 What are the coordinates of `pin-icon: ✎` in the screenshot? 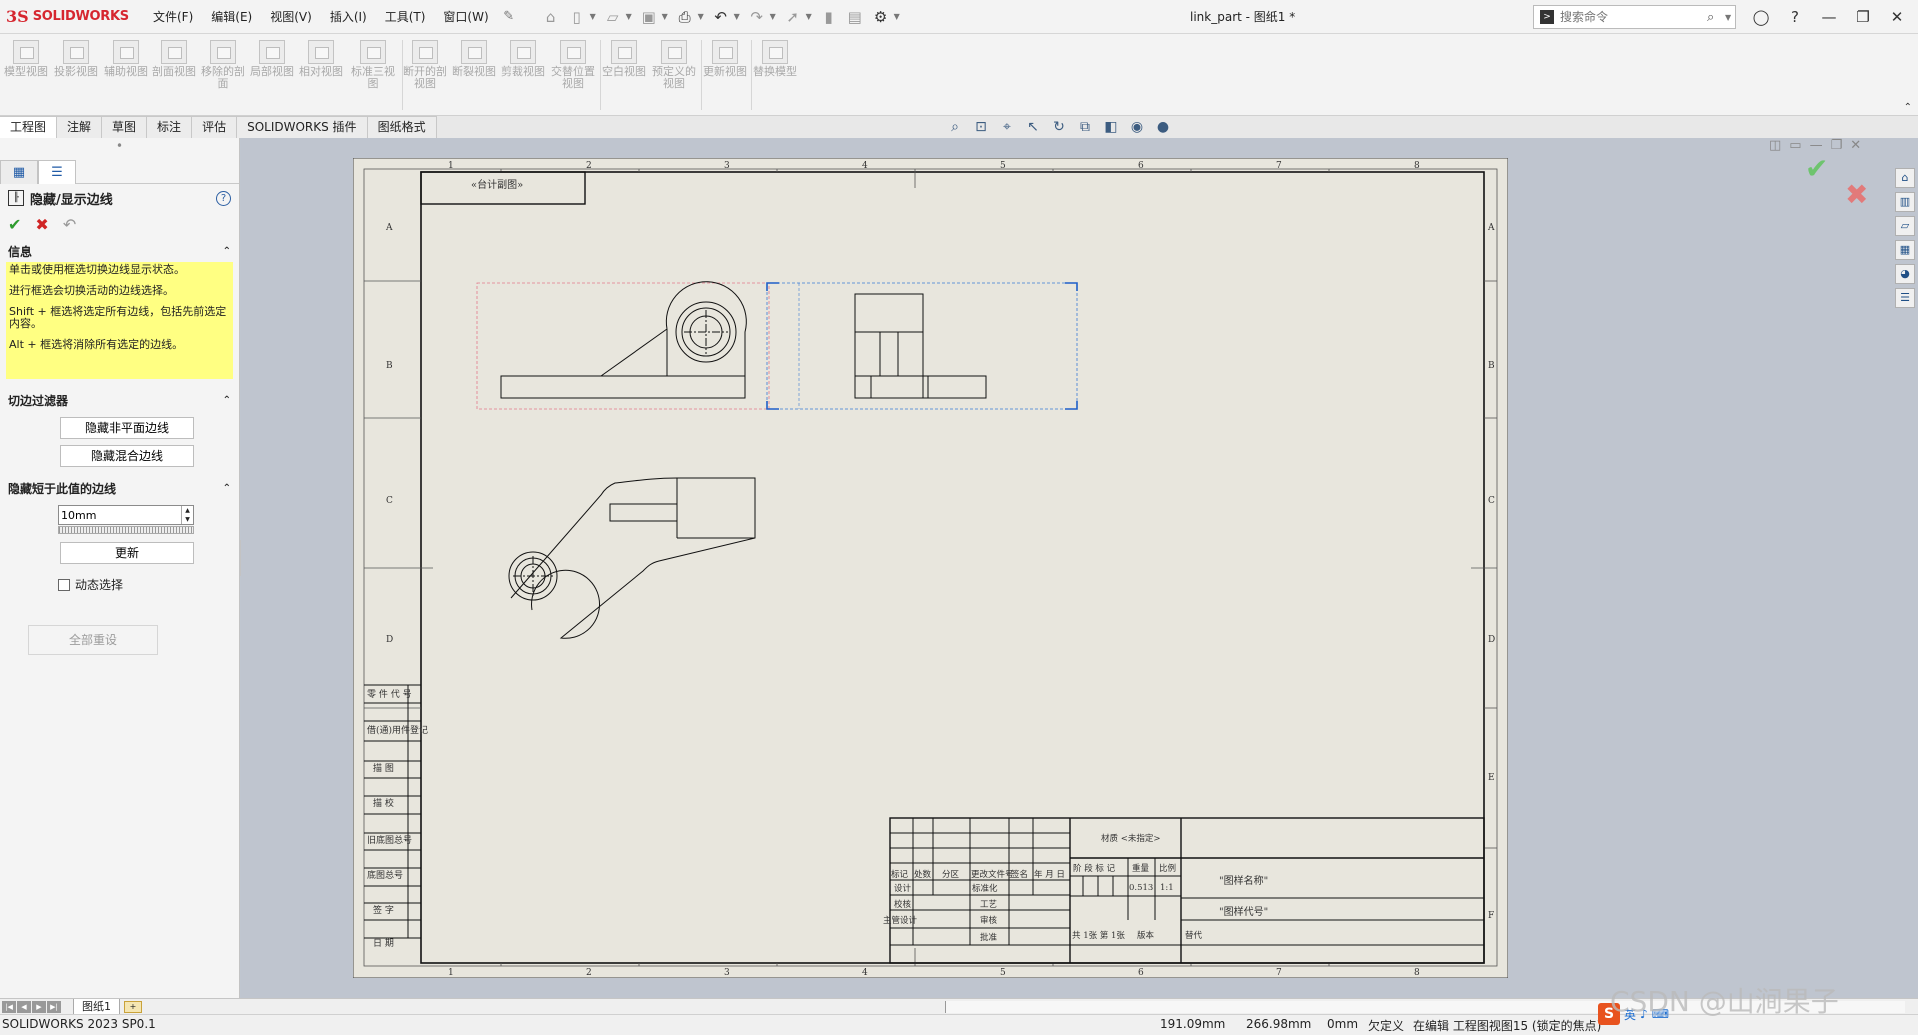 It's located at (509, 16).